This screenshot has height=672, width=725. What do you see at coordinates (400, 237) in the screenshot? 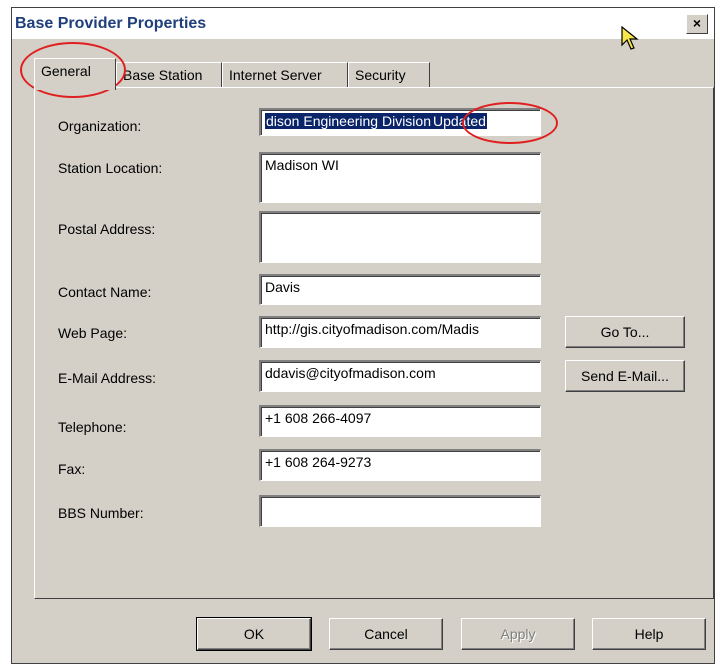
I see `postal-address-field` at bounding box center [400, 237].